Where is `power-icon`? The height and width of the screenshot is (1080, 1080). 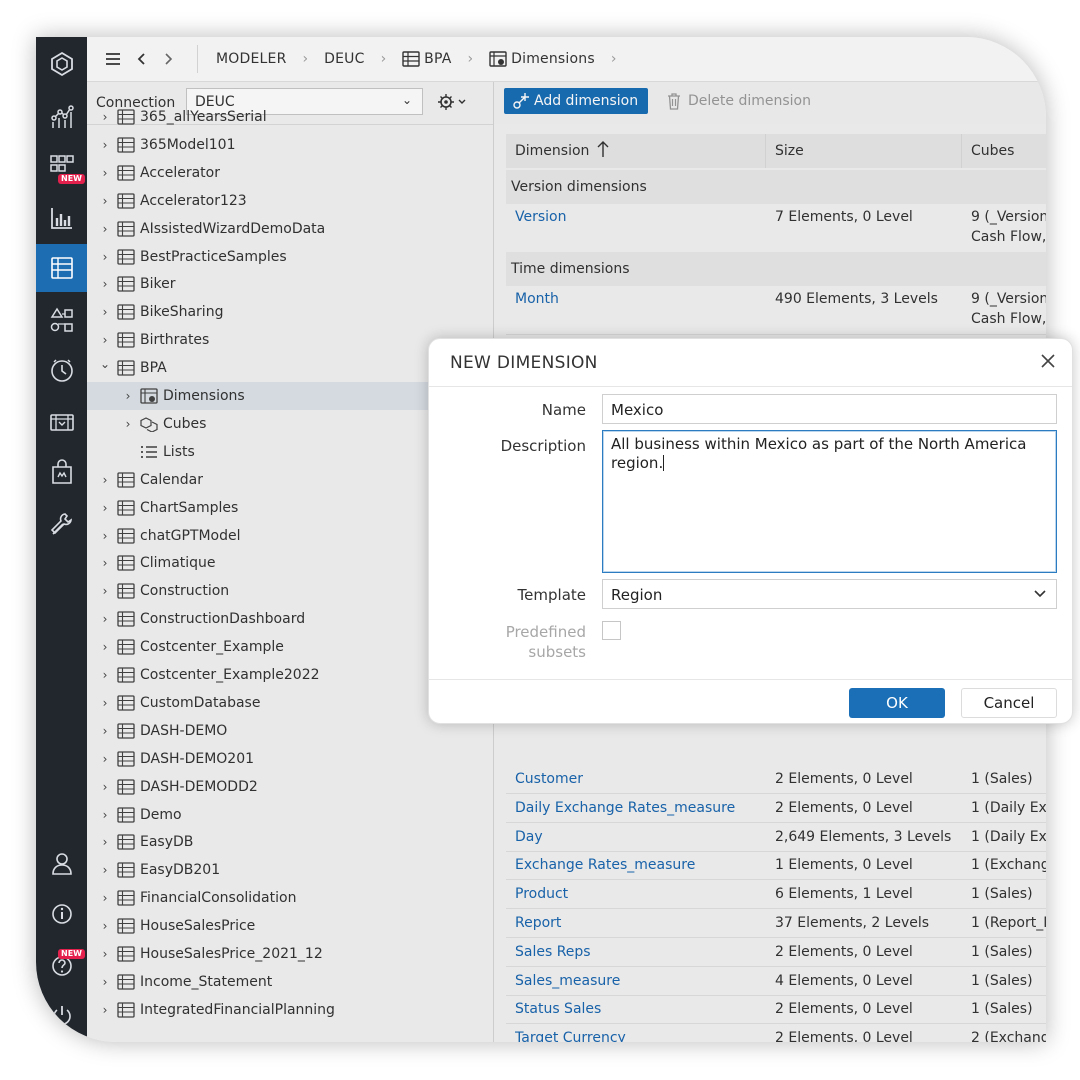
power-icon is located at coordinates (61, 1015).